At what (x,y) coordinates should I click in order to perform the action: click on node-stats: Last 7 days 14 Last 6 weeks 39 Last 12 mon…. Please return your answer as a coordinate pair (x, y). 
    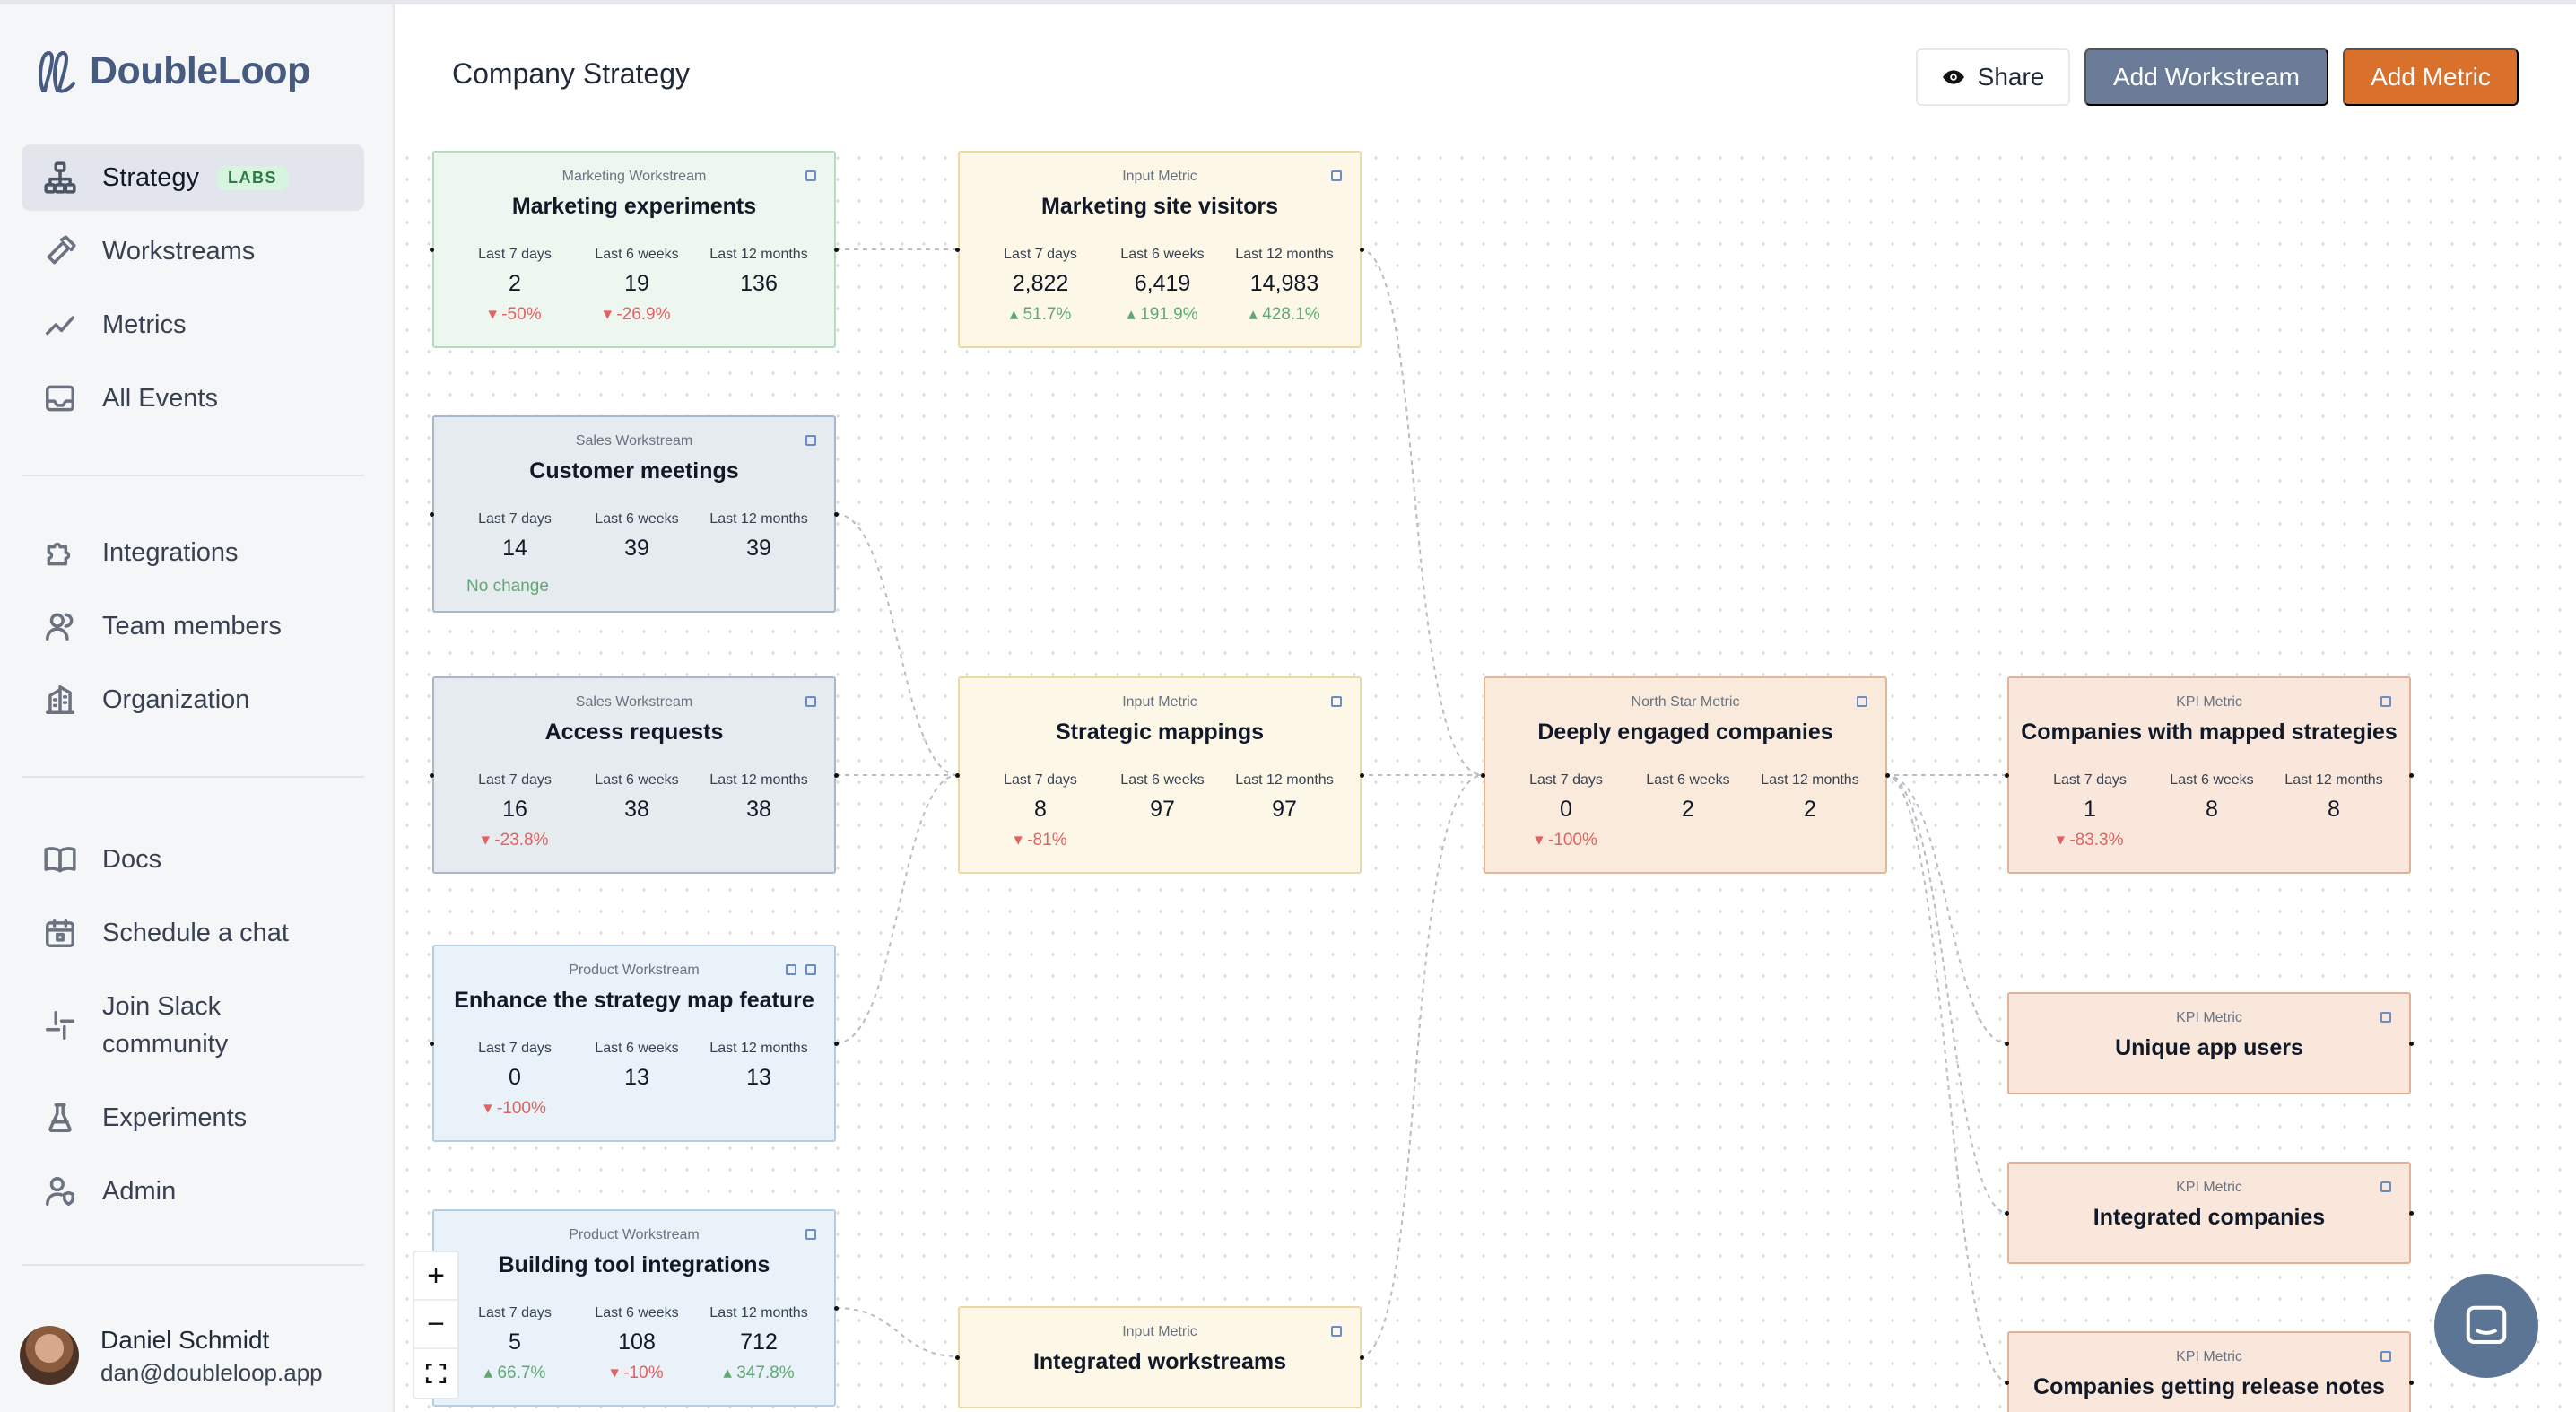
    Looking at the image, I should click on (637, 537).